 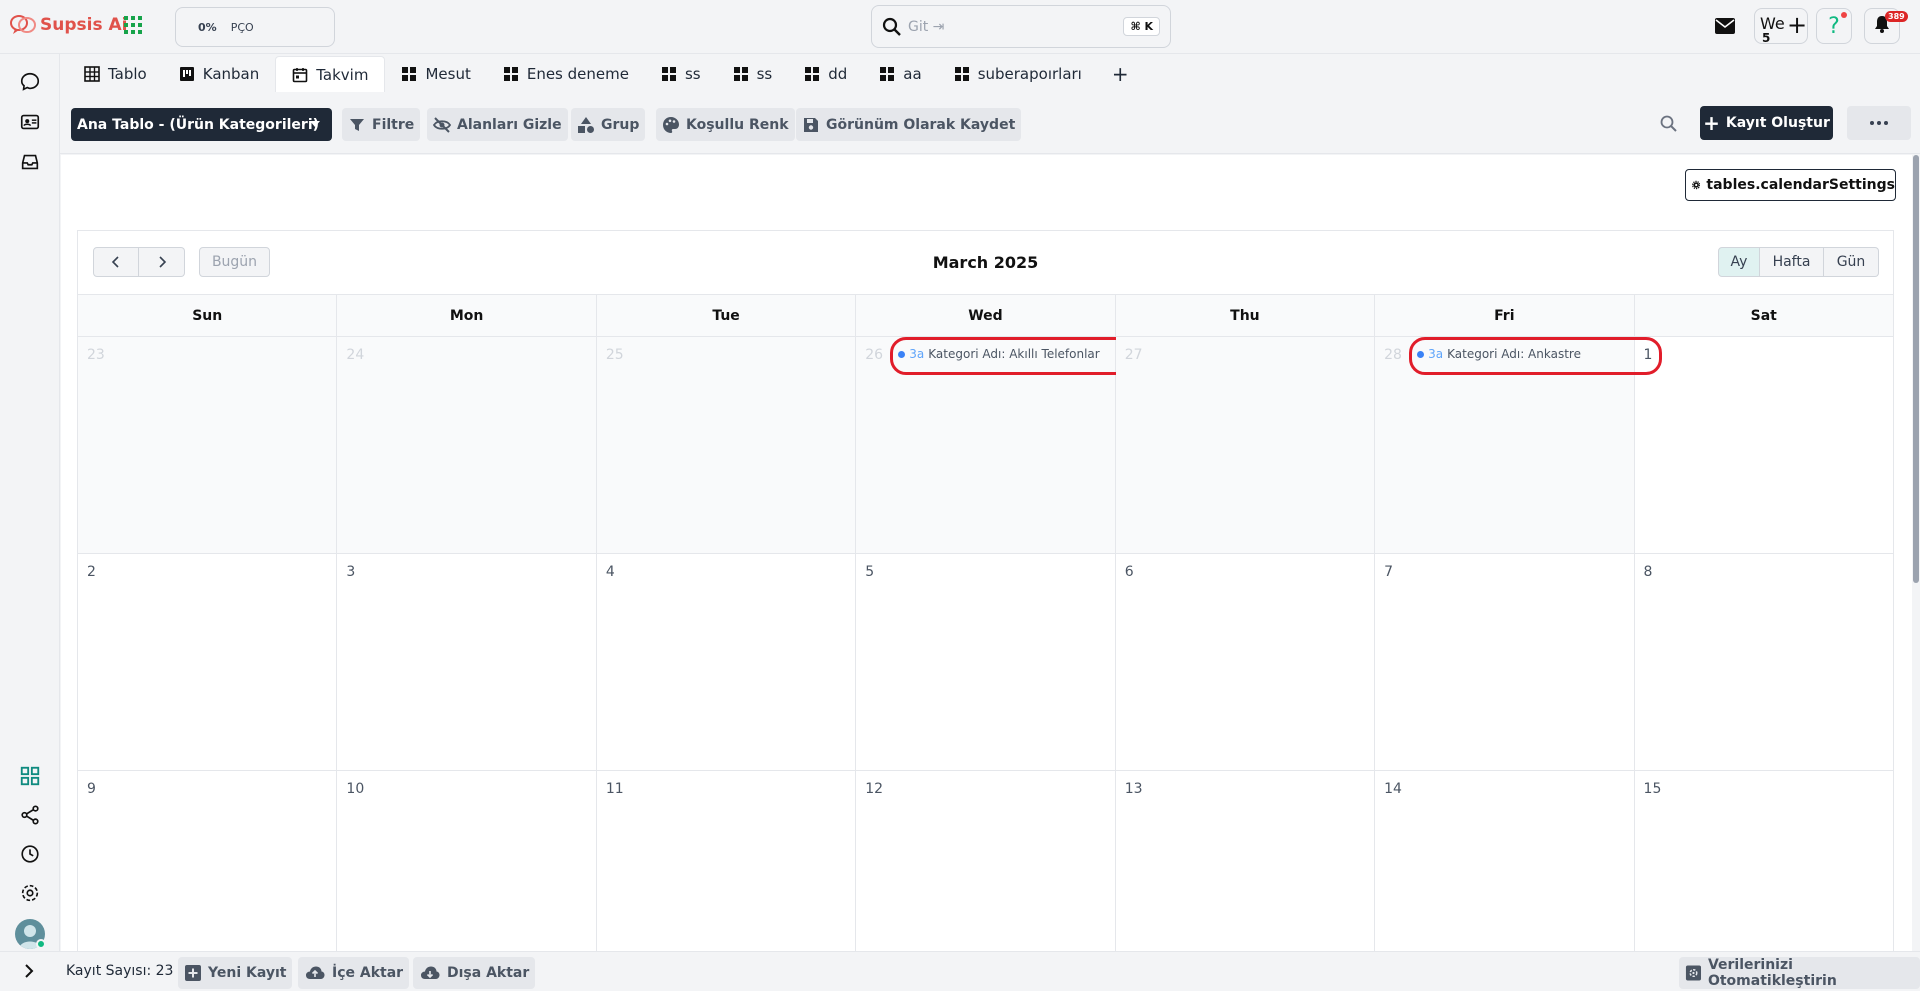 I want to click on day-cell: 28 3a Kategori Adı: Ankastre, so click(x=1519, y=445).